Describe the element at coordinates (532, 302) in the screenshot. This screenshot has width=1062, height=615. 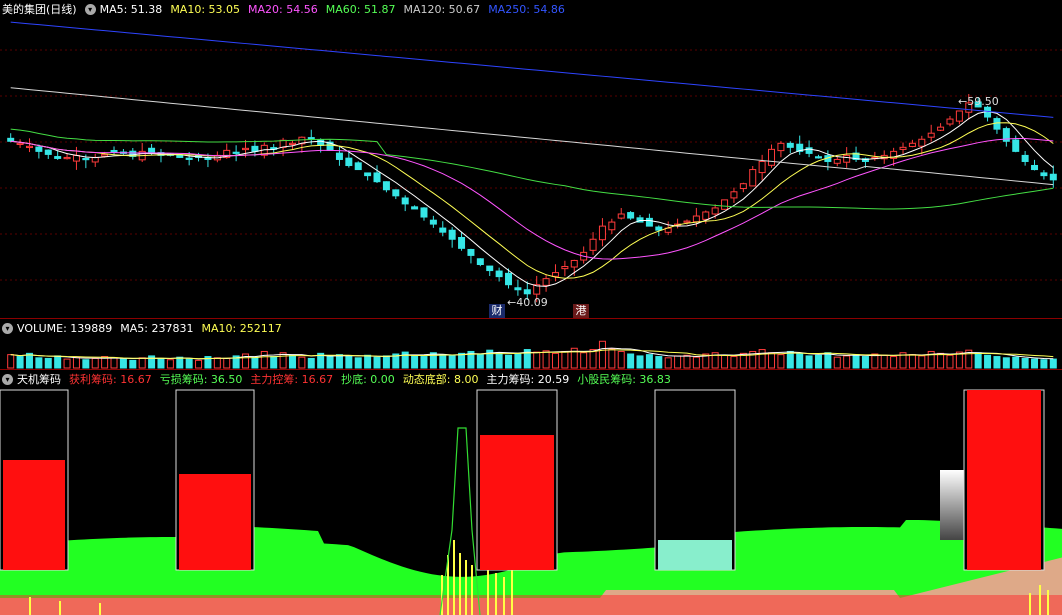
I see `low-price-value: 40.09` at that location.